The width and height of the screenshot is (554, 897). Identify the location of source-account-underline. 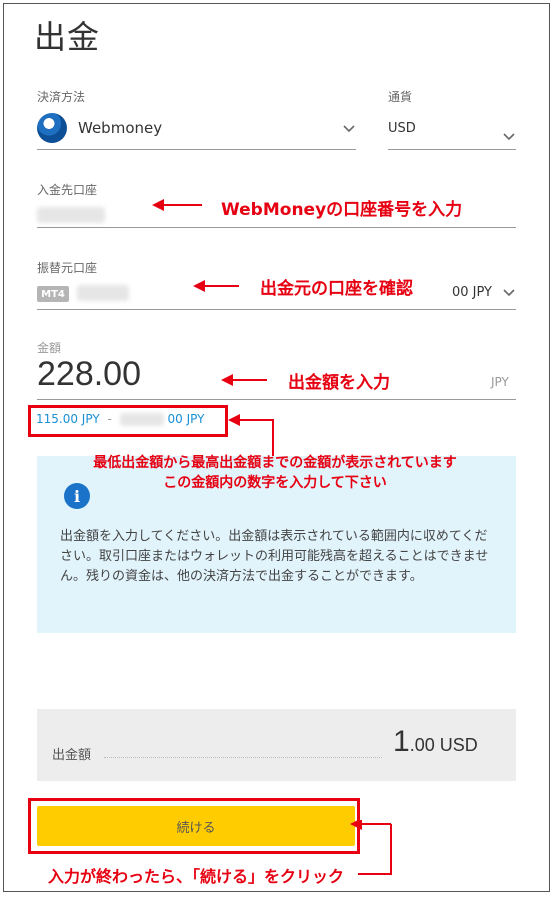
(276, 309).